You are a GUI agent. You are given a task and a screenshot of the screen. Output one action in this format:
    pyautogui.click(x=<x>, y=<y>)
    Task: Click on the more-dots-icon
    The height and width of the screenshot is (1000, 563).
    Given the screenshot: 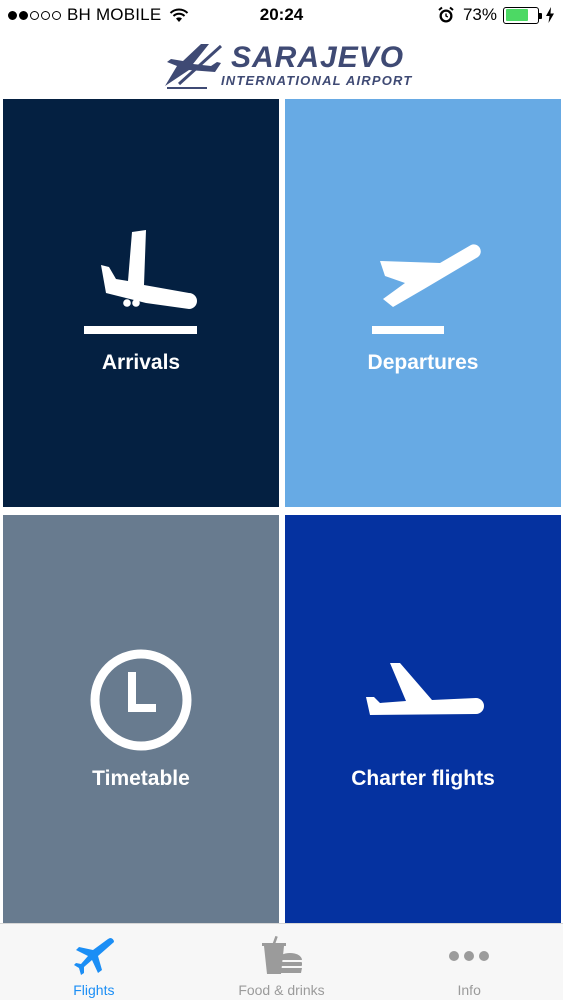 What is the action you would take?
    pyautogui.click(x=469, y=956)
    